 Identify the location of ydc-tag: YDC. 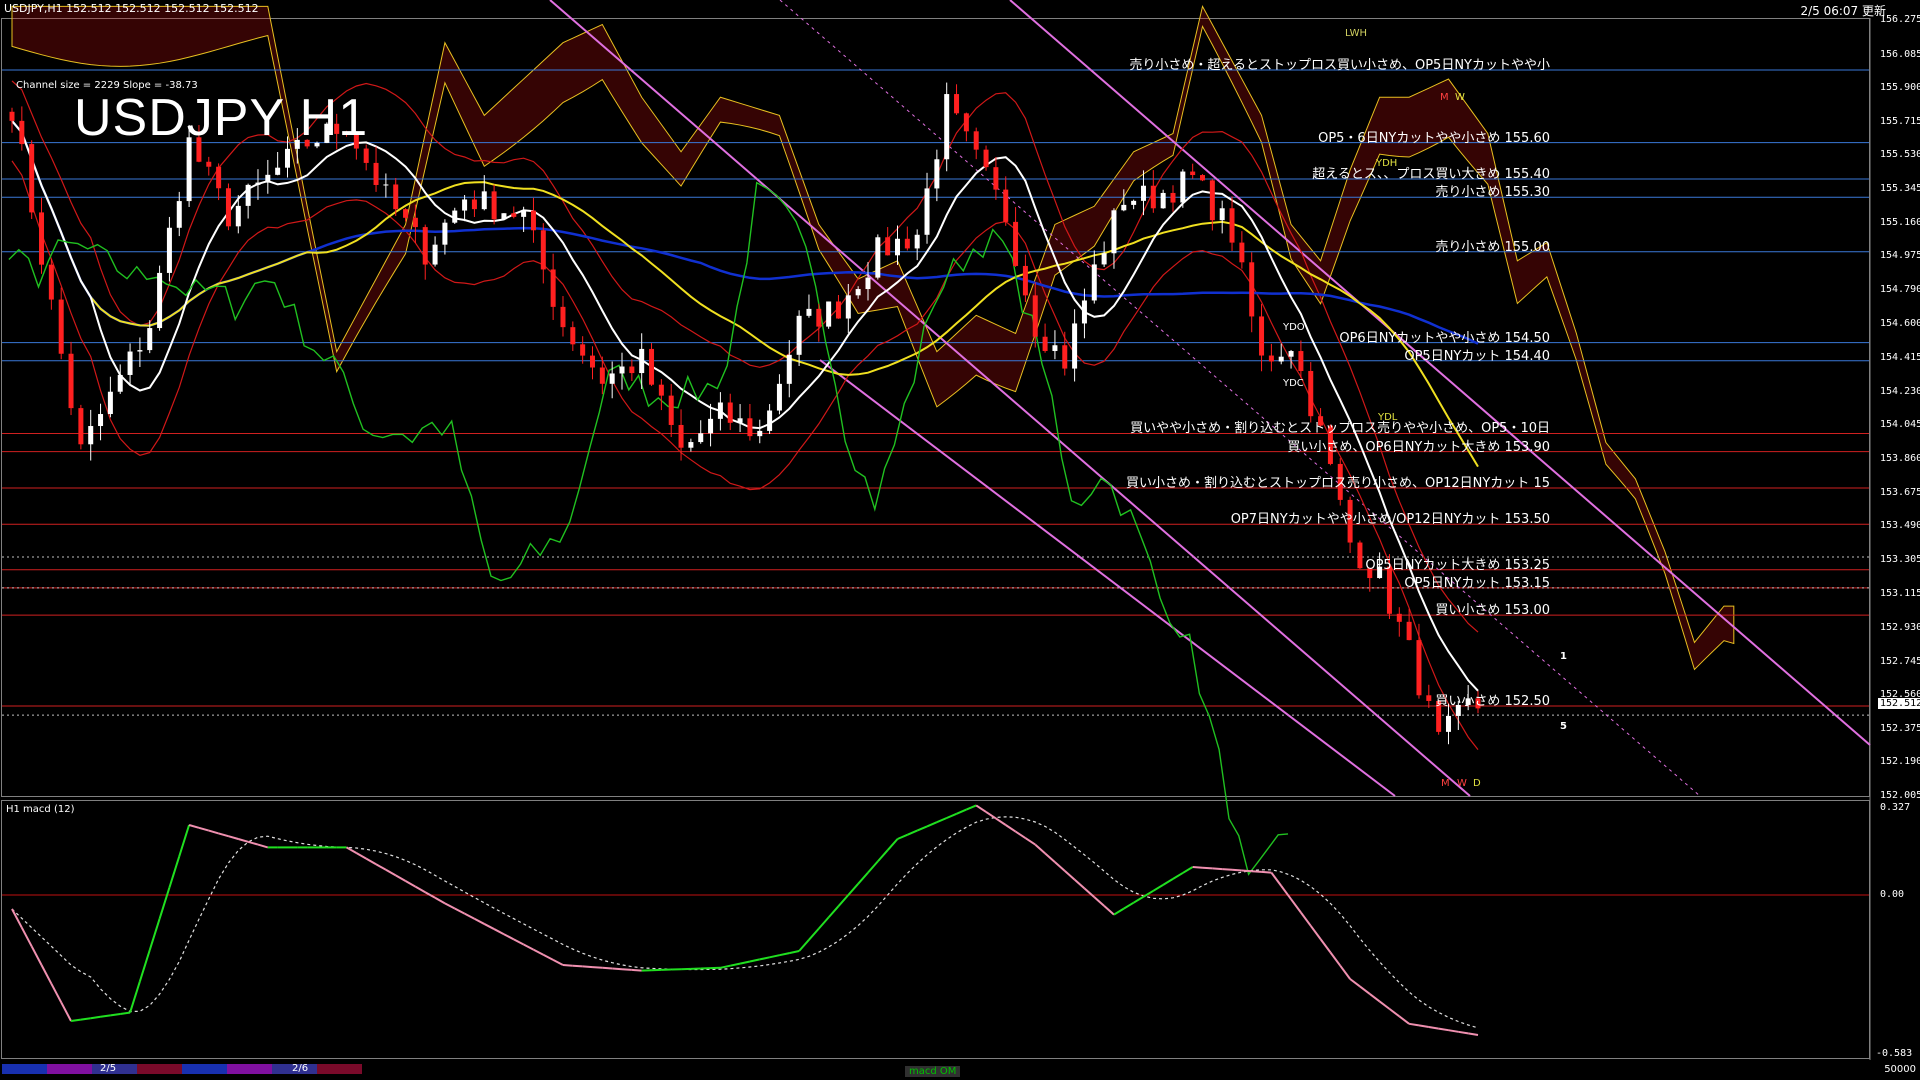
(1293, 383).